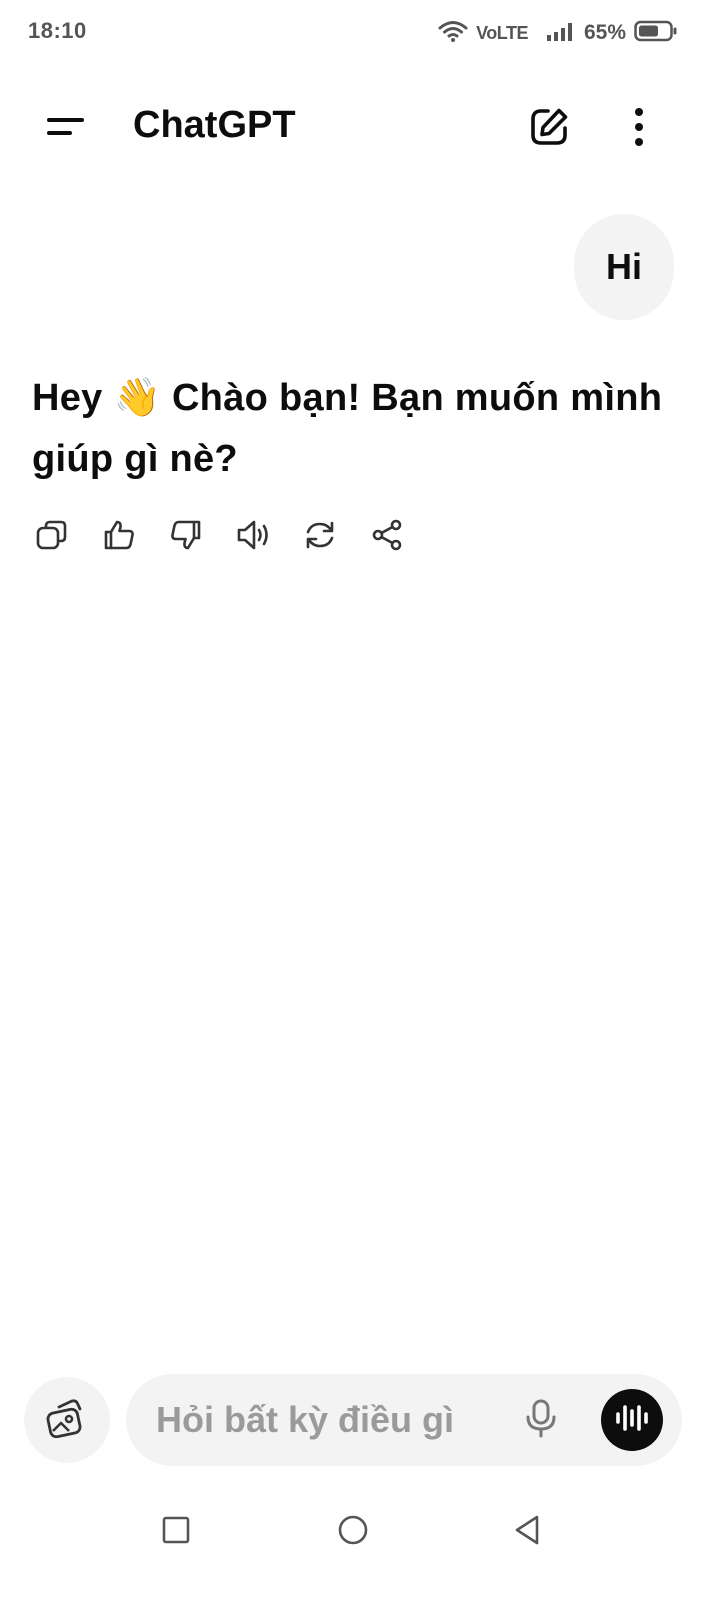 The image size is (720, 1600). I want to click on app-header: ChatGPT, so click(360, 128).